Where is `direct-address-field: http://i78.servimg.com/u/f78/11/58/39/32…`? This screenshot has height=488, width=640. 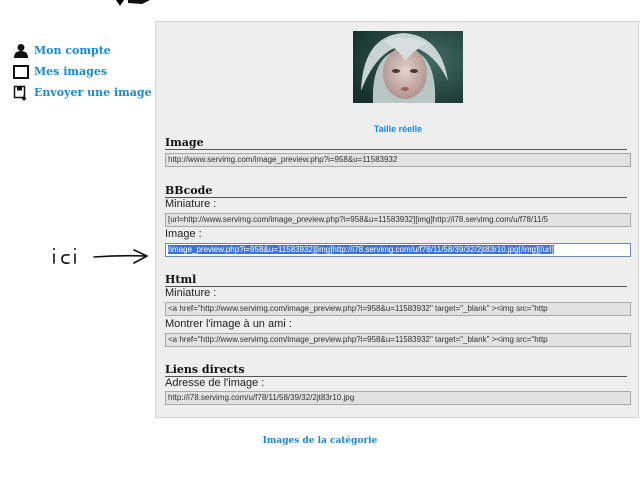 direct-address-field: http://i78.servimg.com/u/f78/11/58/39/32… is located at coordinates (398, 398).